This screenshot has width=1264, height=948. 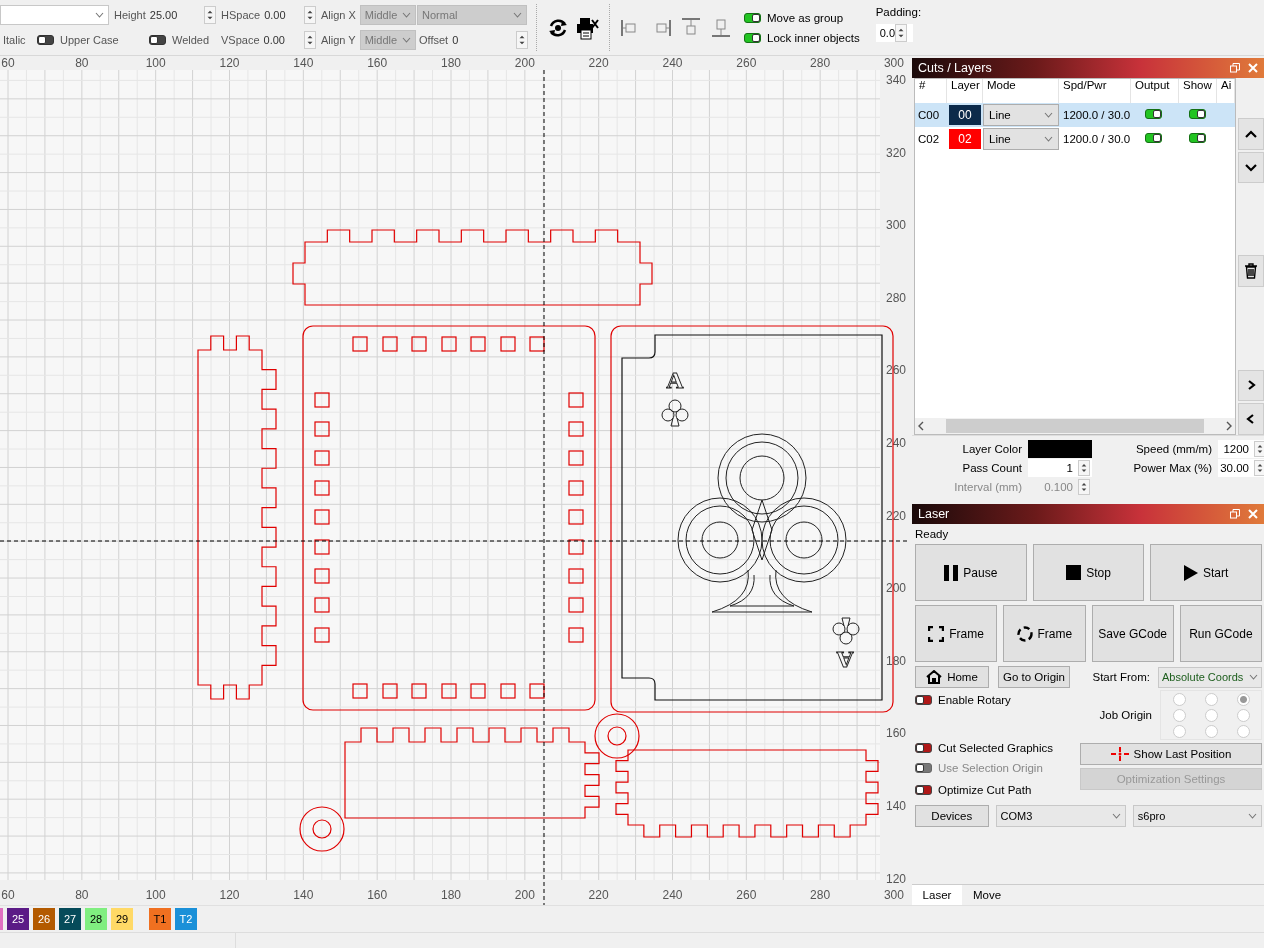 What do you see at coordinates (14, 39) in the screenshot?
I see `option-label: Italic` at bounding box center [14, 39].